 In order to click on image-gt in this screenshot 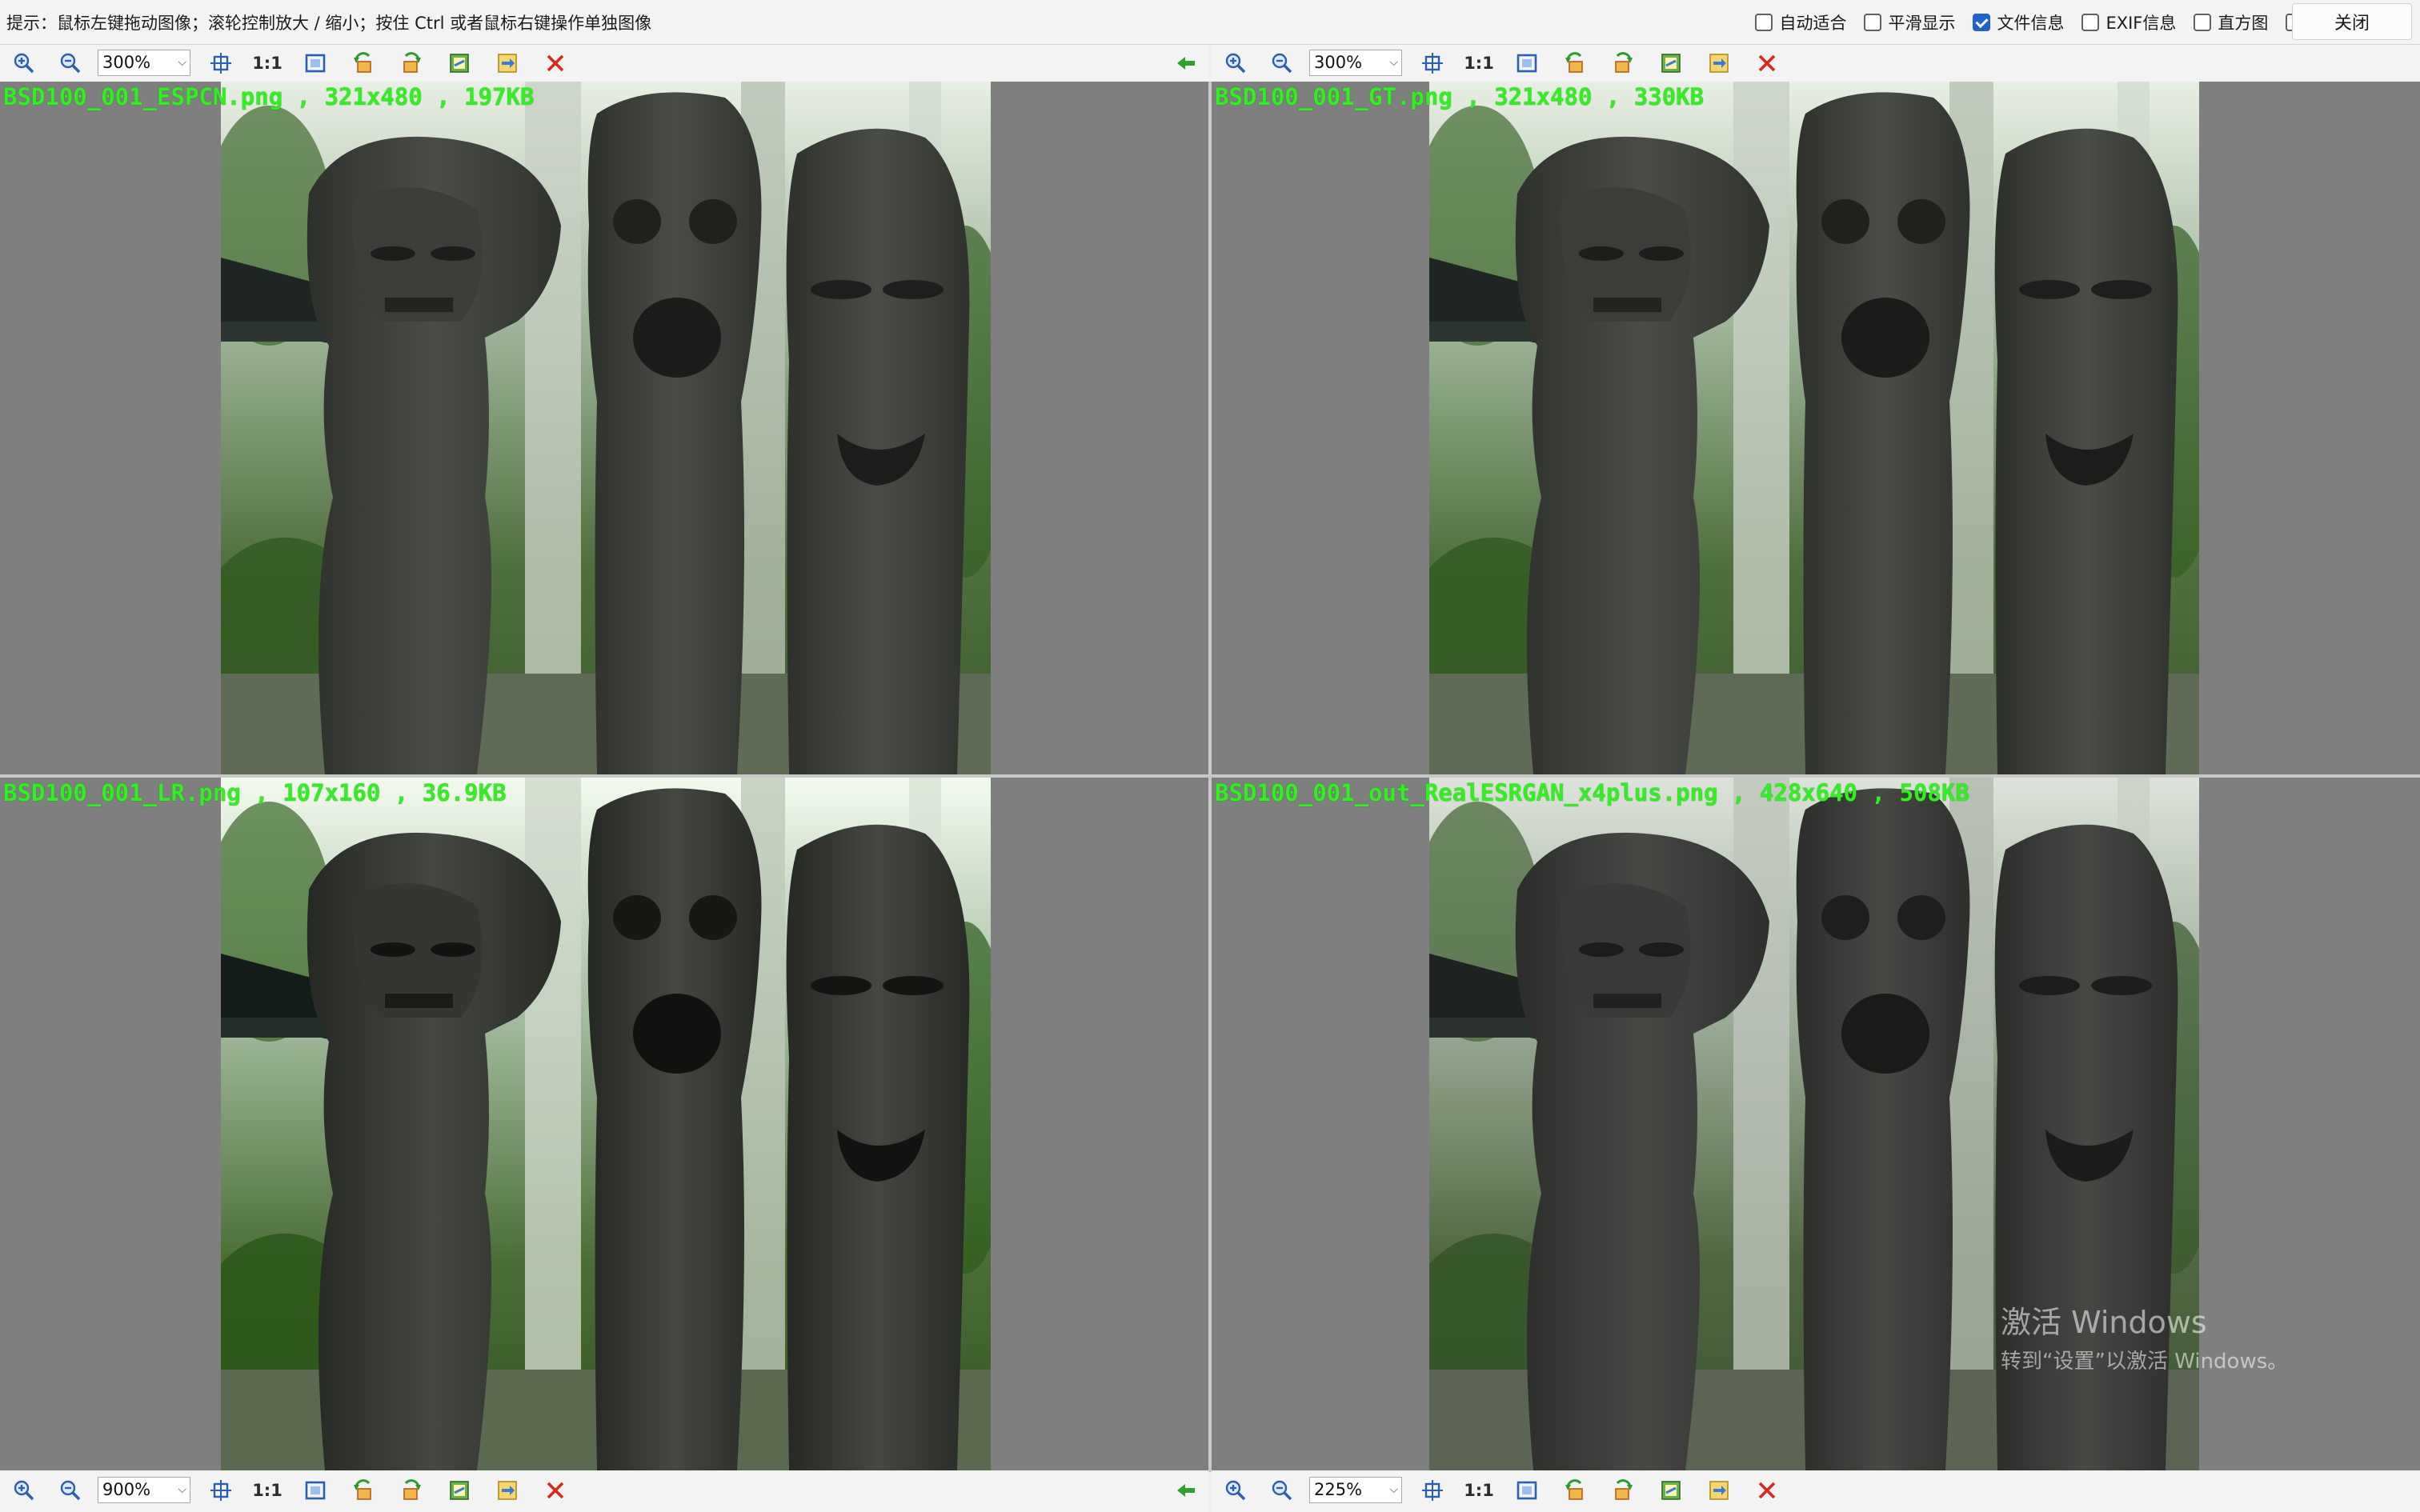, I will do `click(1814, 428)`.